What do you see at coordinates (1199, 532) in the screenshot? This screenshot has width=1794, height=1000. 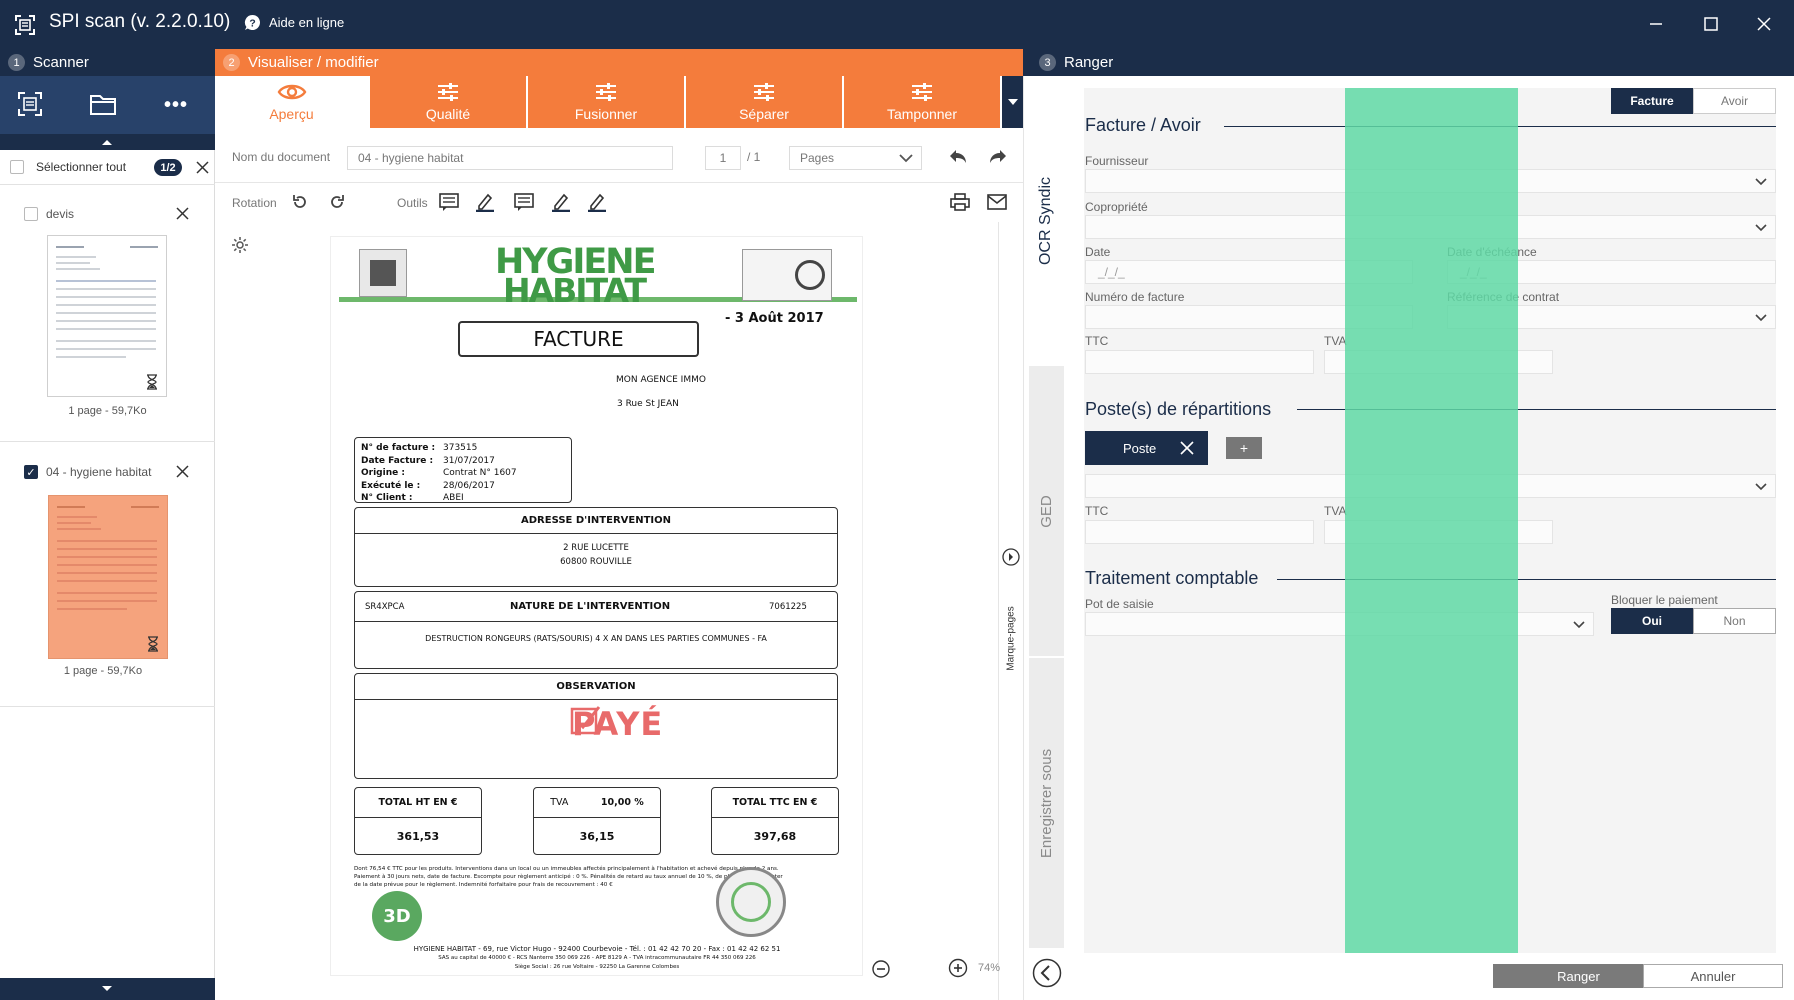 I see `poste-ttc-input` at bounding box center [1199, 532].